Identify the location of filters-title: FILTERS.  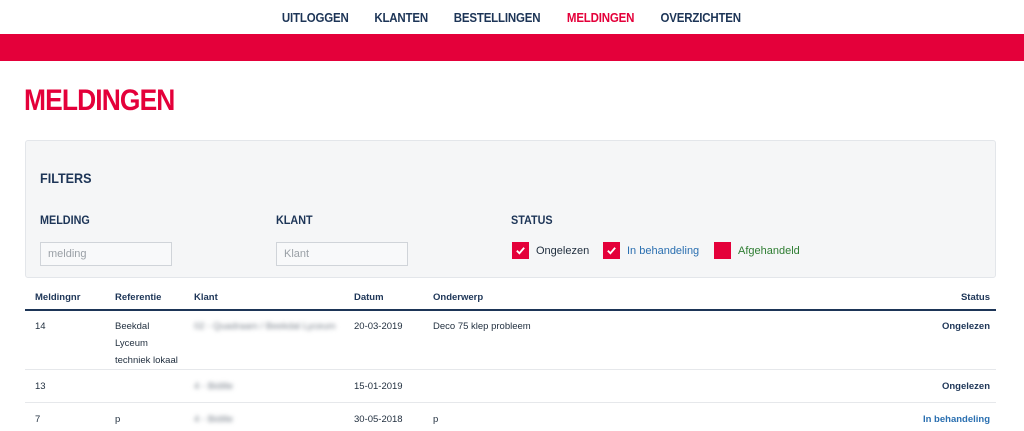
(66, 178).